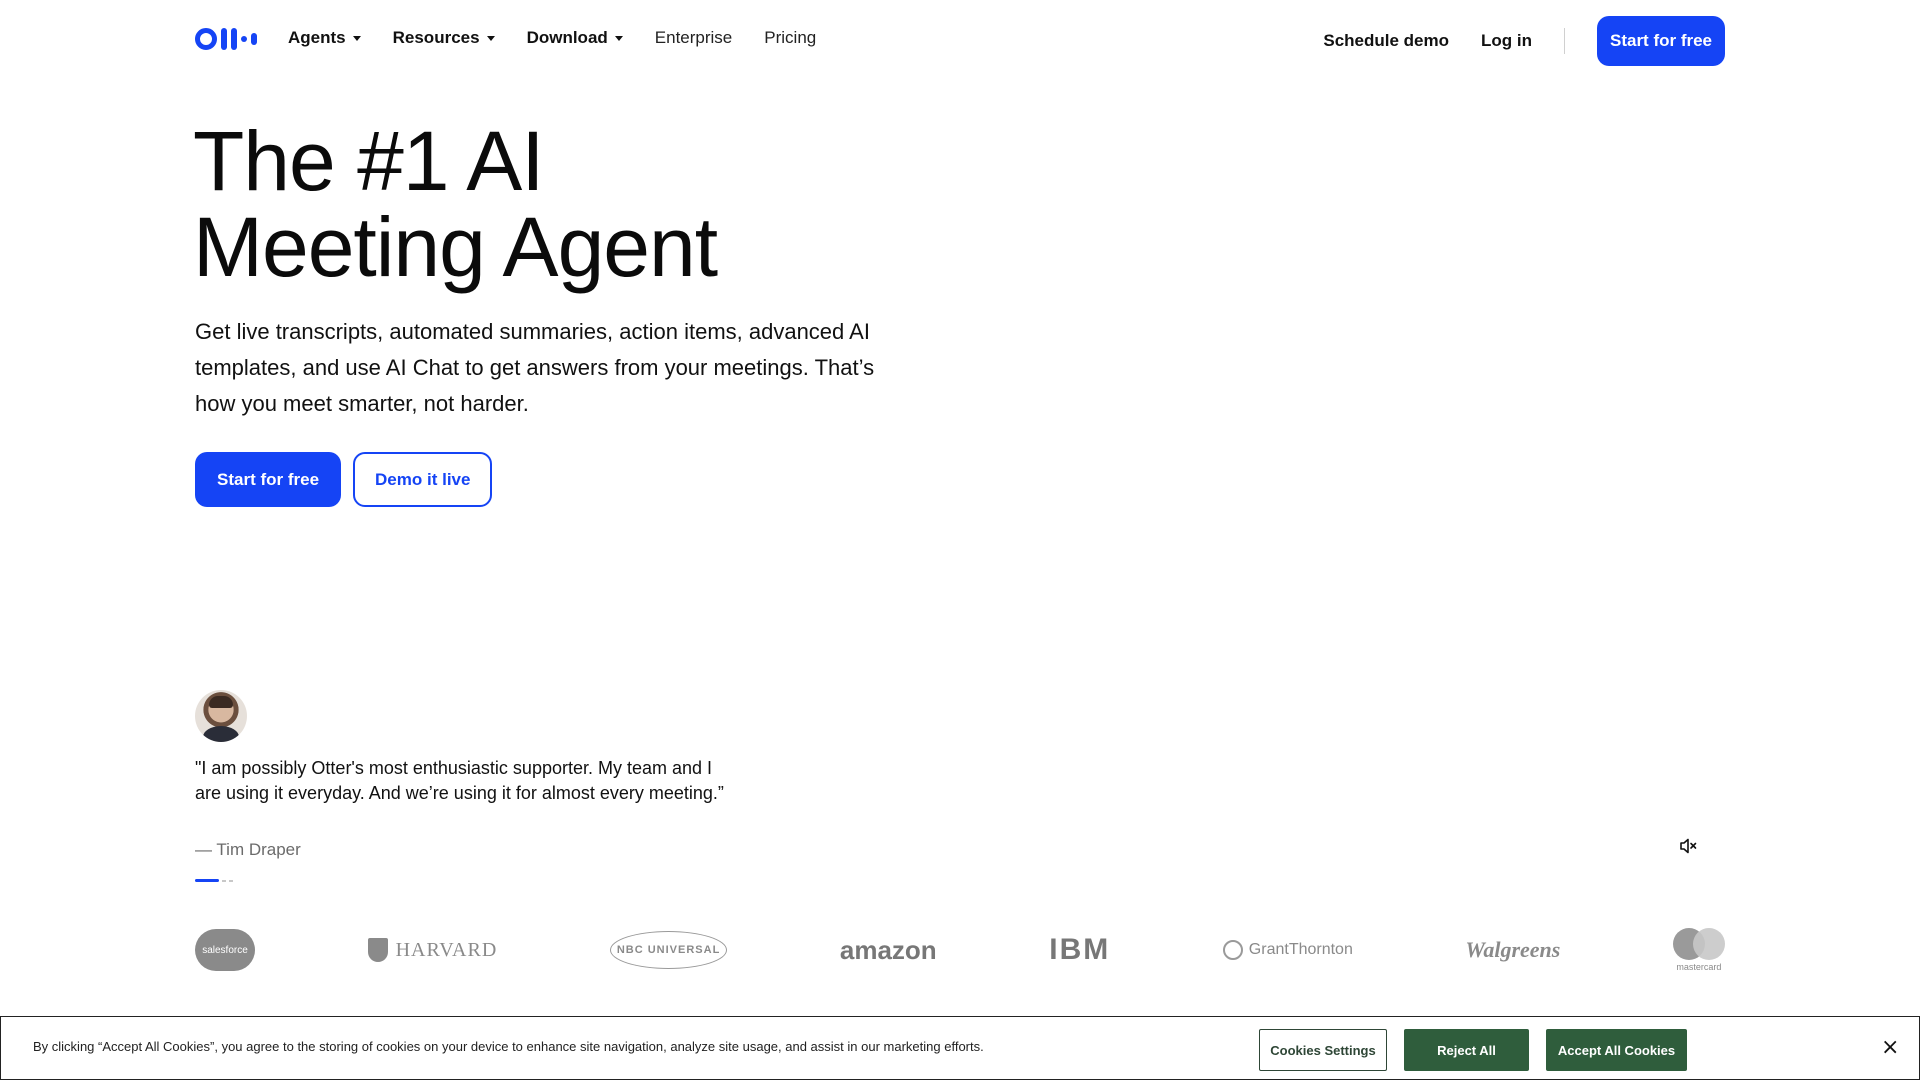 Image resolution: width=1920 pixels, height=1080 pixels. Describe the element at coordinates (1300, 949) in the screenshot. I see `grant-thornton-logo-text: GrantThornton` at that location.